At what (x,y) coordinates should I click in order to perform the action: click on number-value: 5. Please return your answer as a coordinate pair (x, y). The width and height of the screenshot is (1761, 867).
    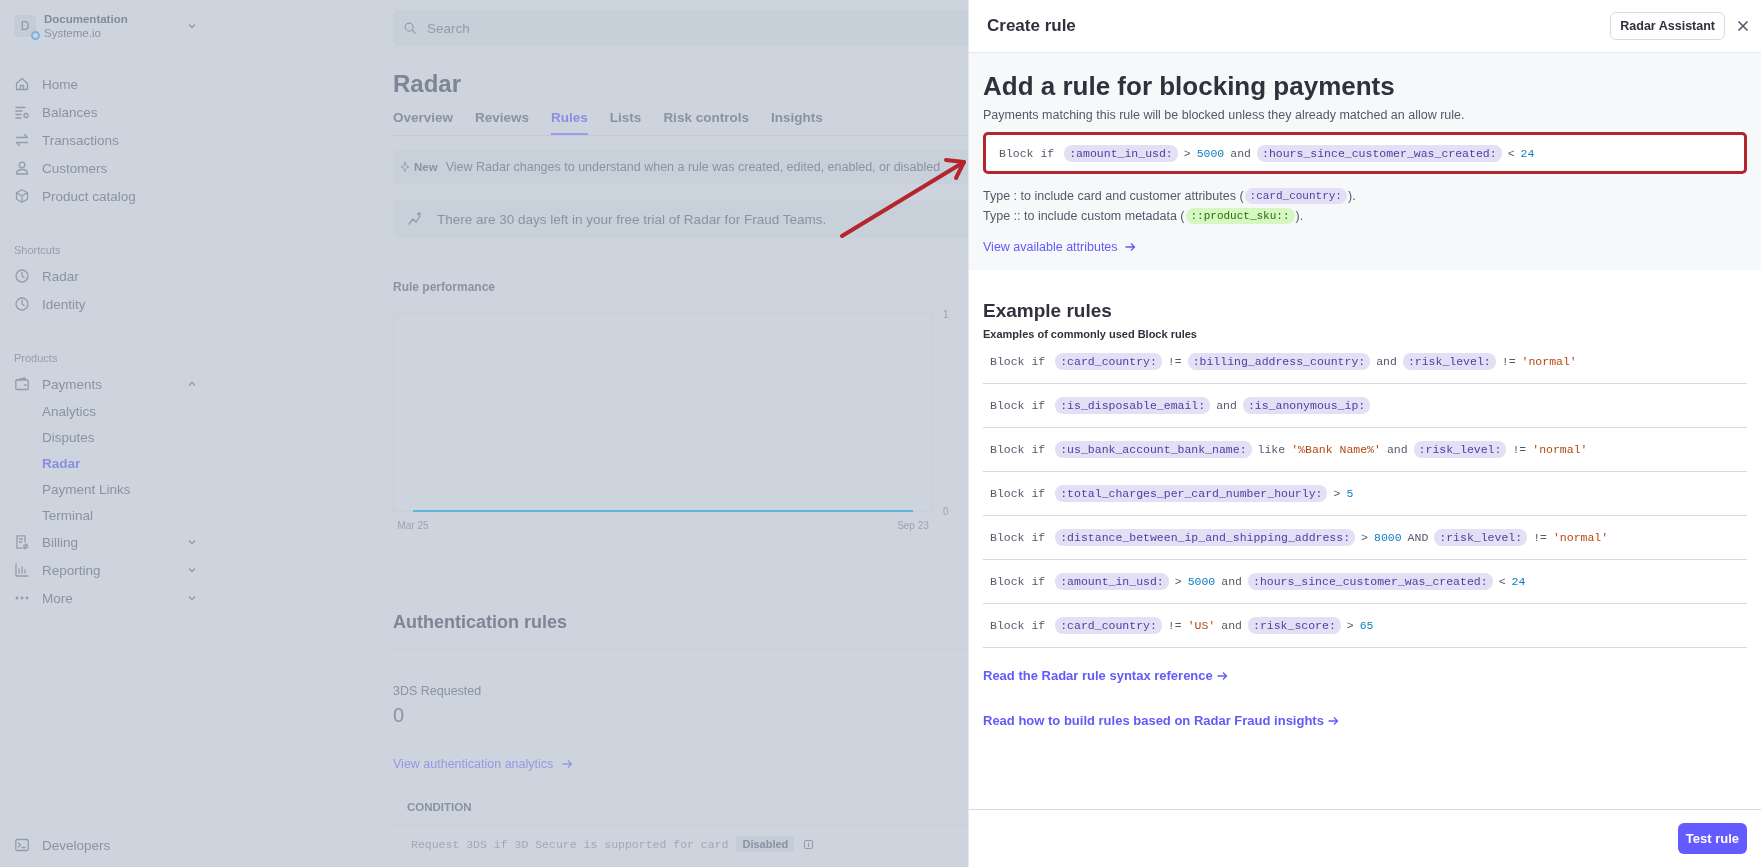
    Looking at the image, I should click on (1350, 493).